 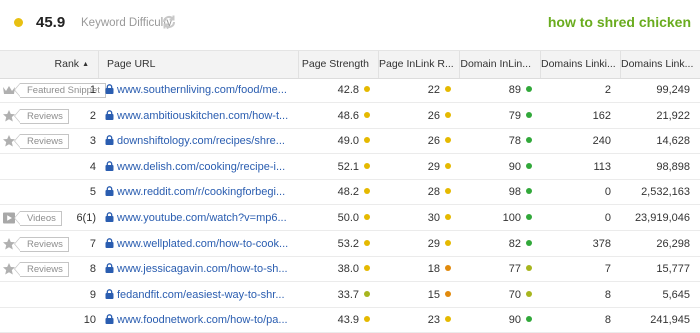 I want to click on domains-linking-domain-cell: 15,777, so click(x=673, y=269).